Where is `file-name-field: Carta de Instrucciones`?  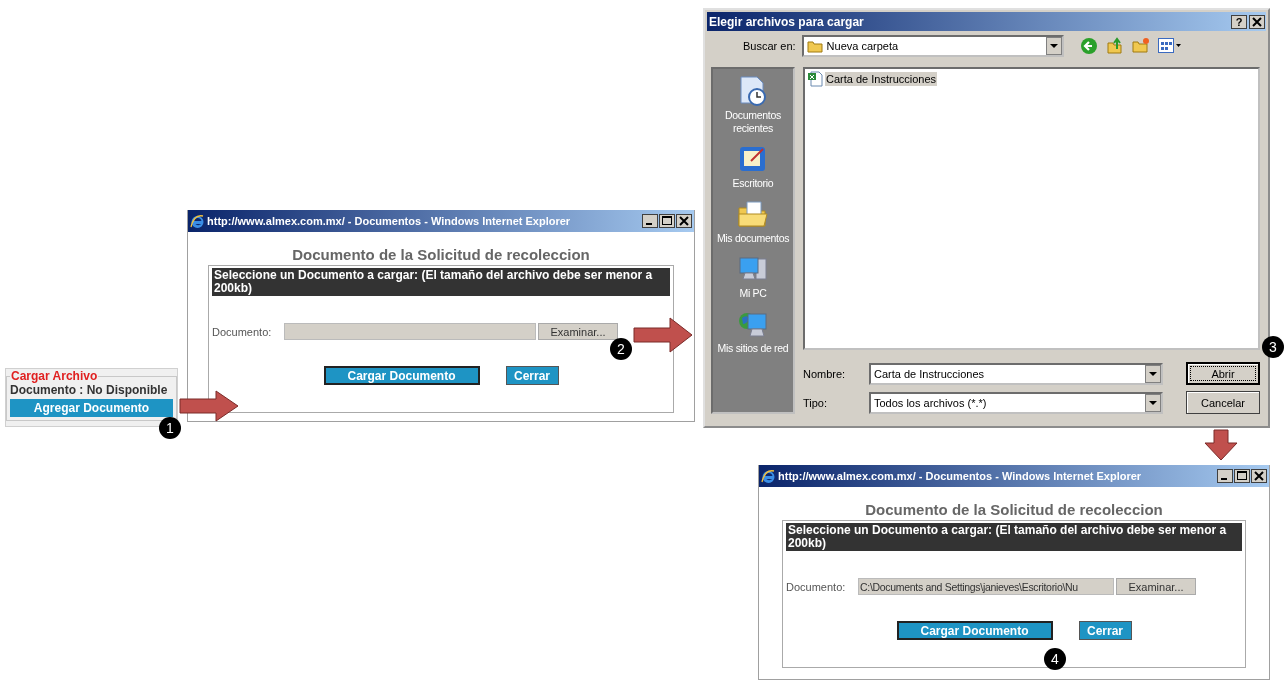 file-name-field: Carta de Instrucciones is located at coordinates (1016, 373).